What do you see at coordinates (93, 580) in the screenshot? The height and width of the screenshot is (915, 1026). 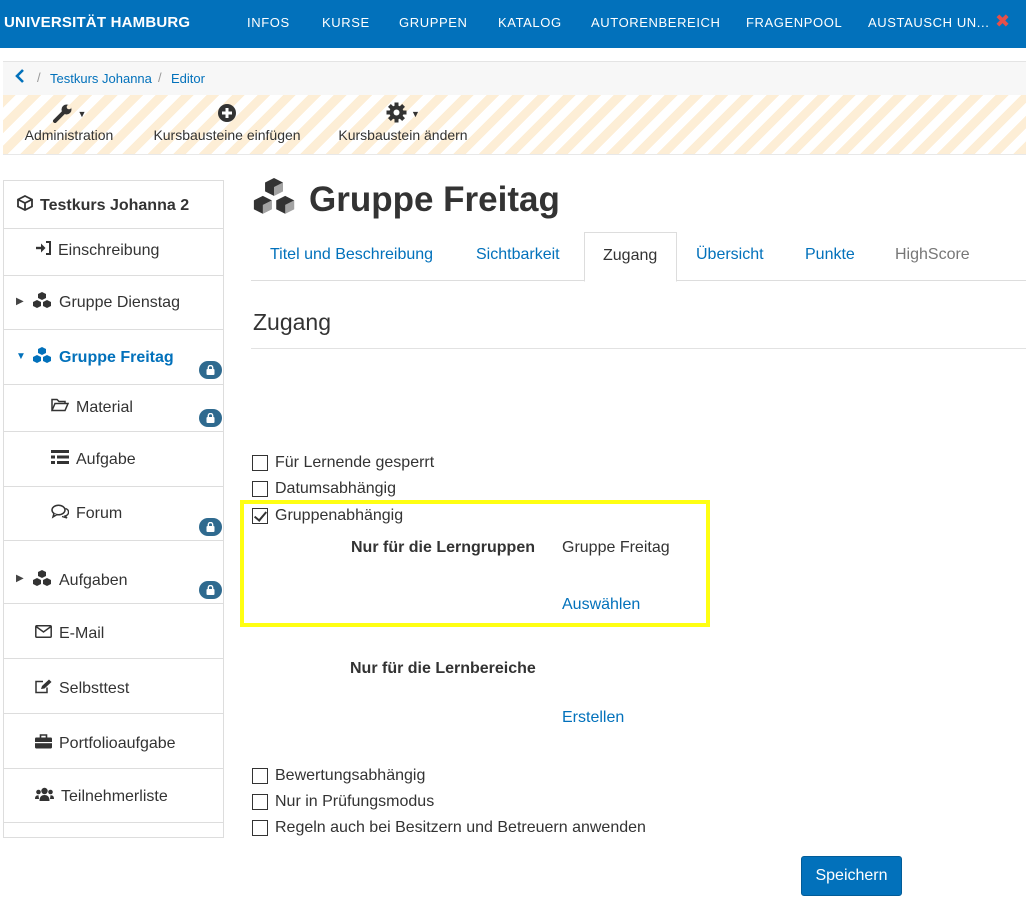 I see `sidebar-item-label: Aufgaben` at bounding box center [93, 580].